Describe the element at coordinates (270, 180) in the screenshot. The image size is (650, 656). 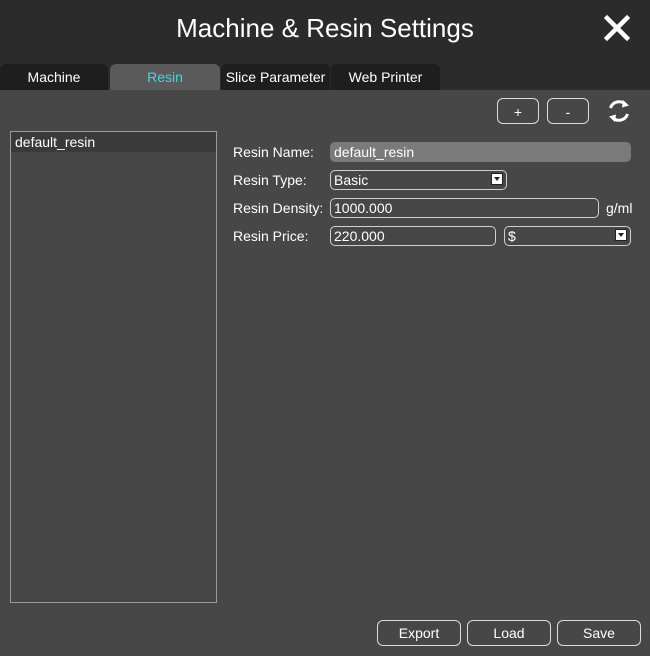
I see `resin-type-label: Resin Type:` at that location.